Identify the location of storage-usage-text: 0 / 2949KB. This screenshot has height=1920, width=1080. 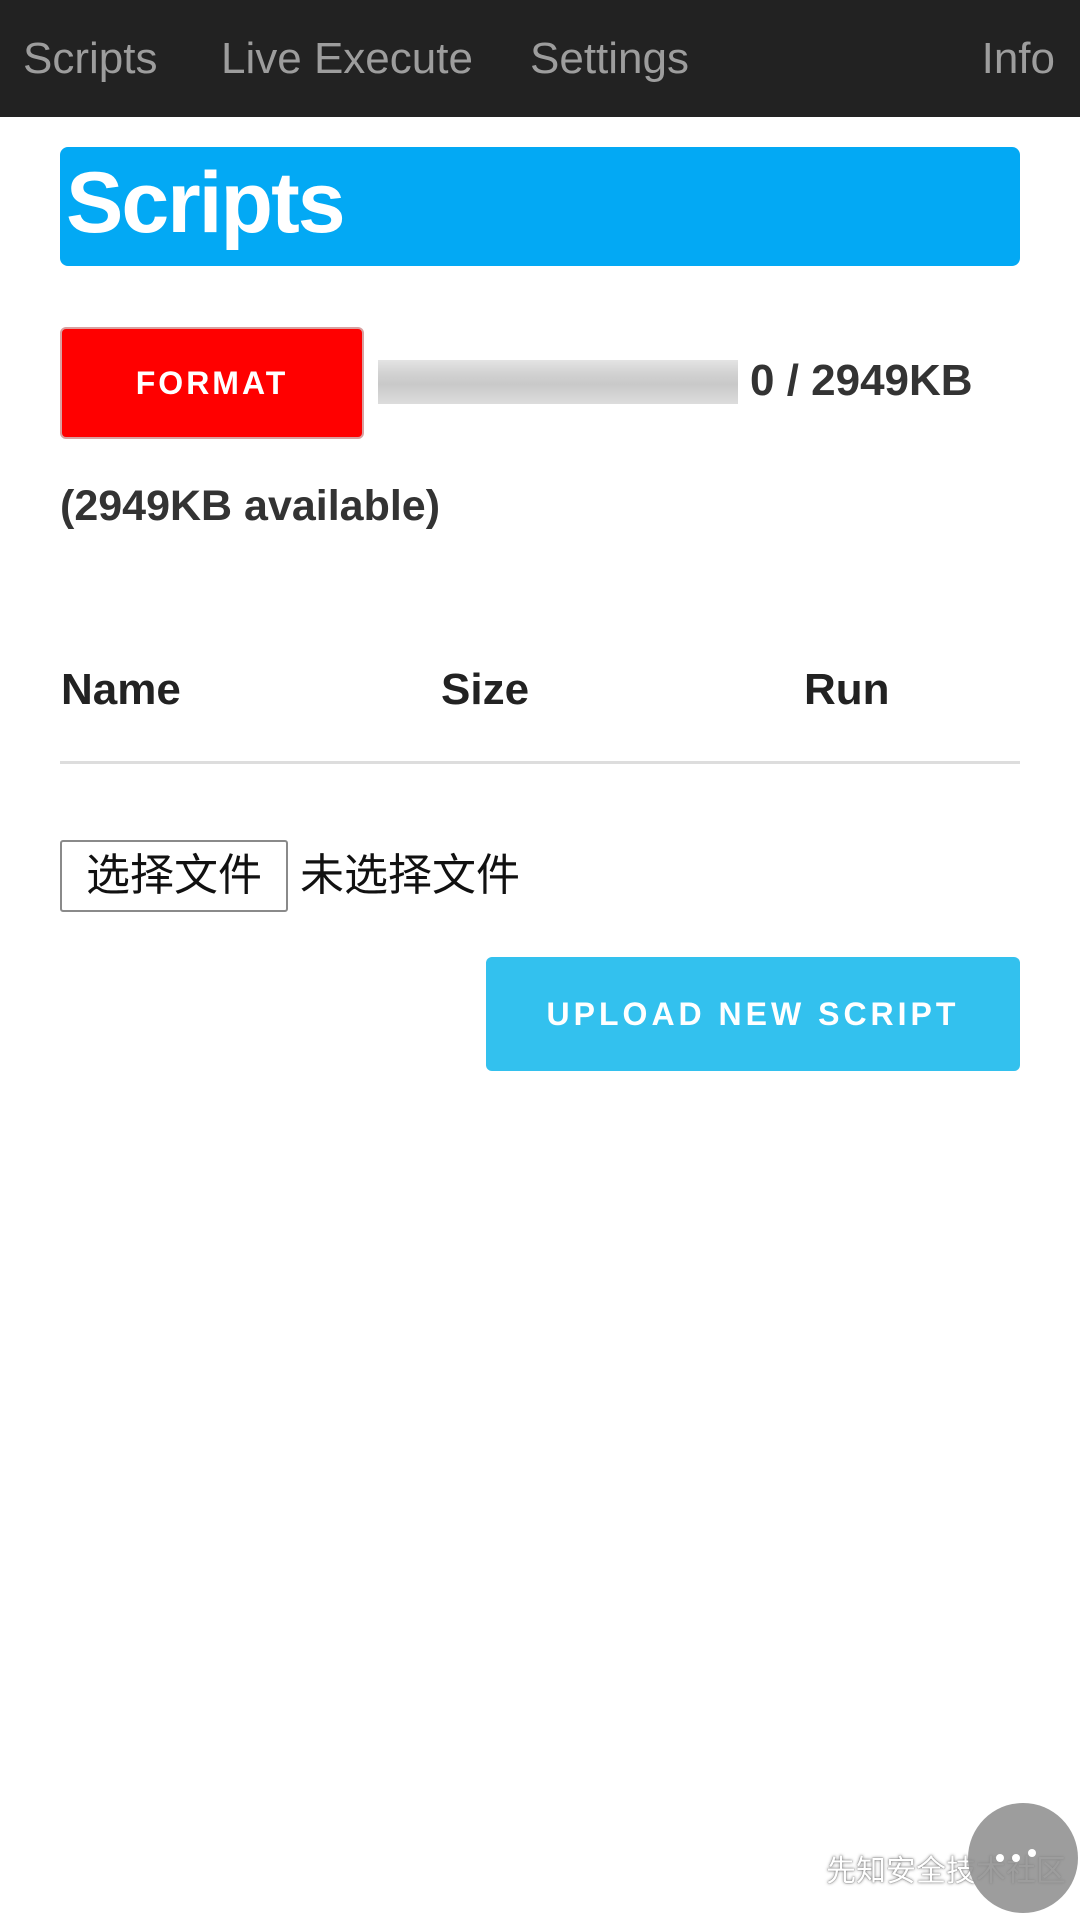
(861, 380).